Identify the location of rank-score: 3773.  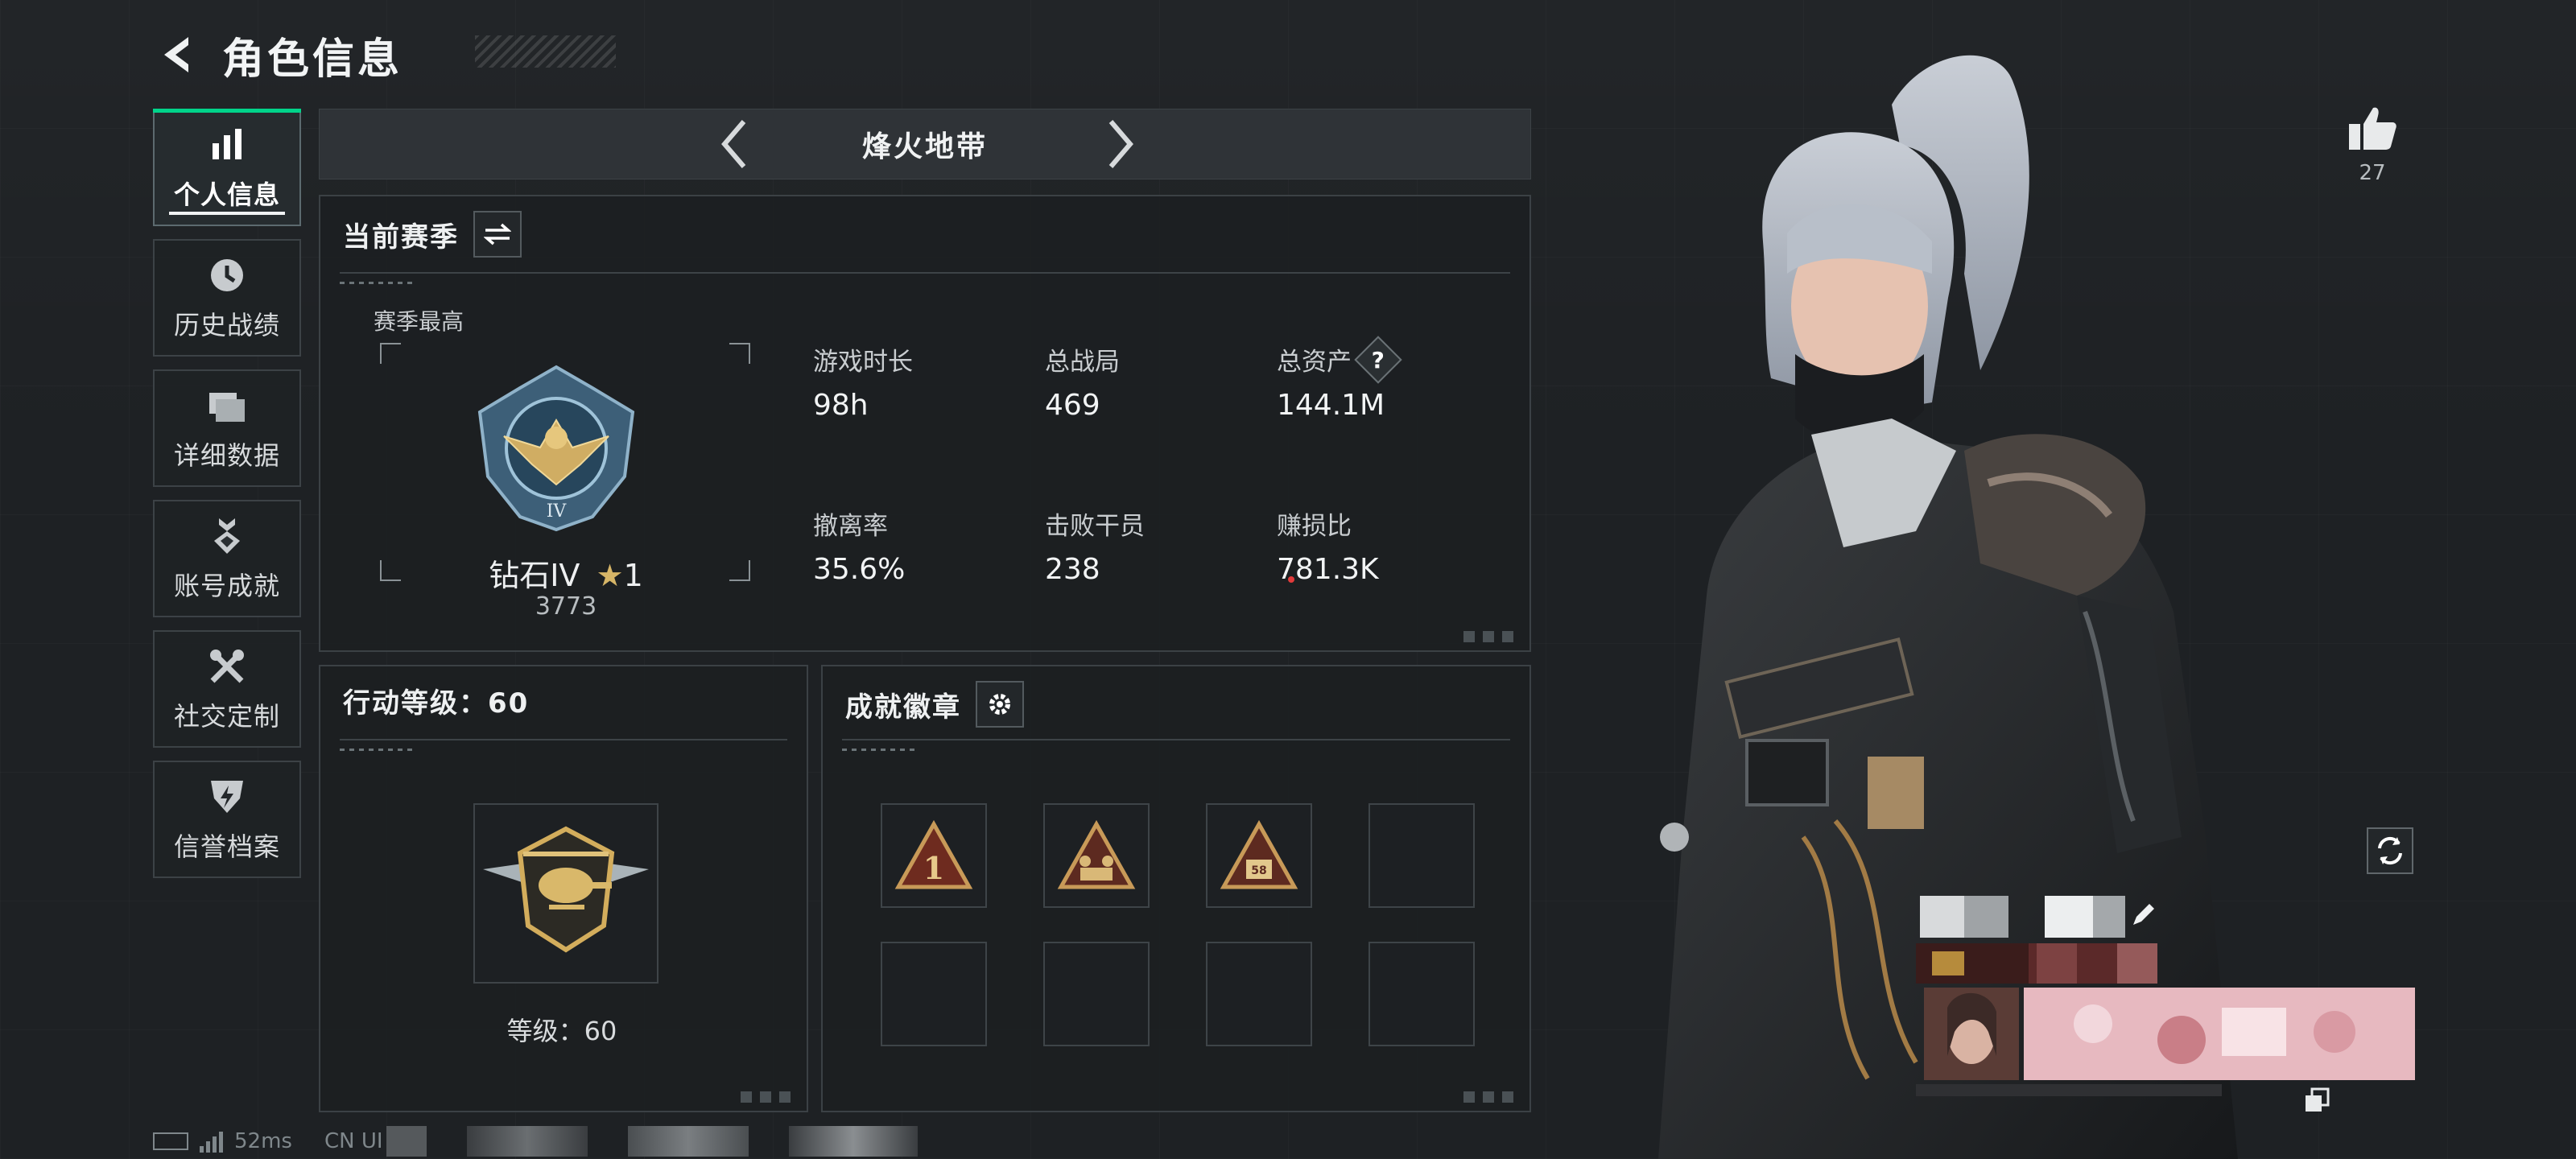
(566, 606).